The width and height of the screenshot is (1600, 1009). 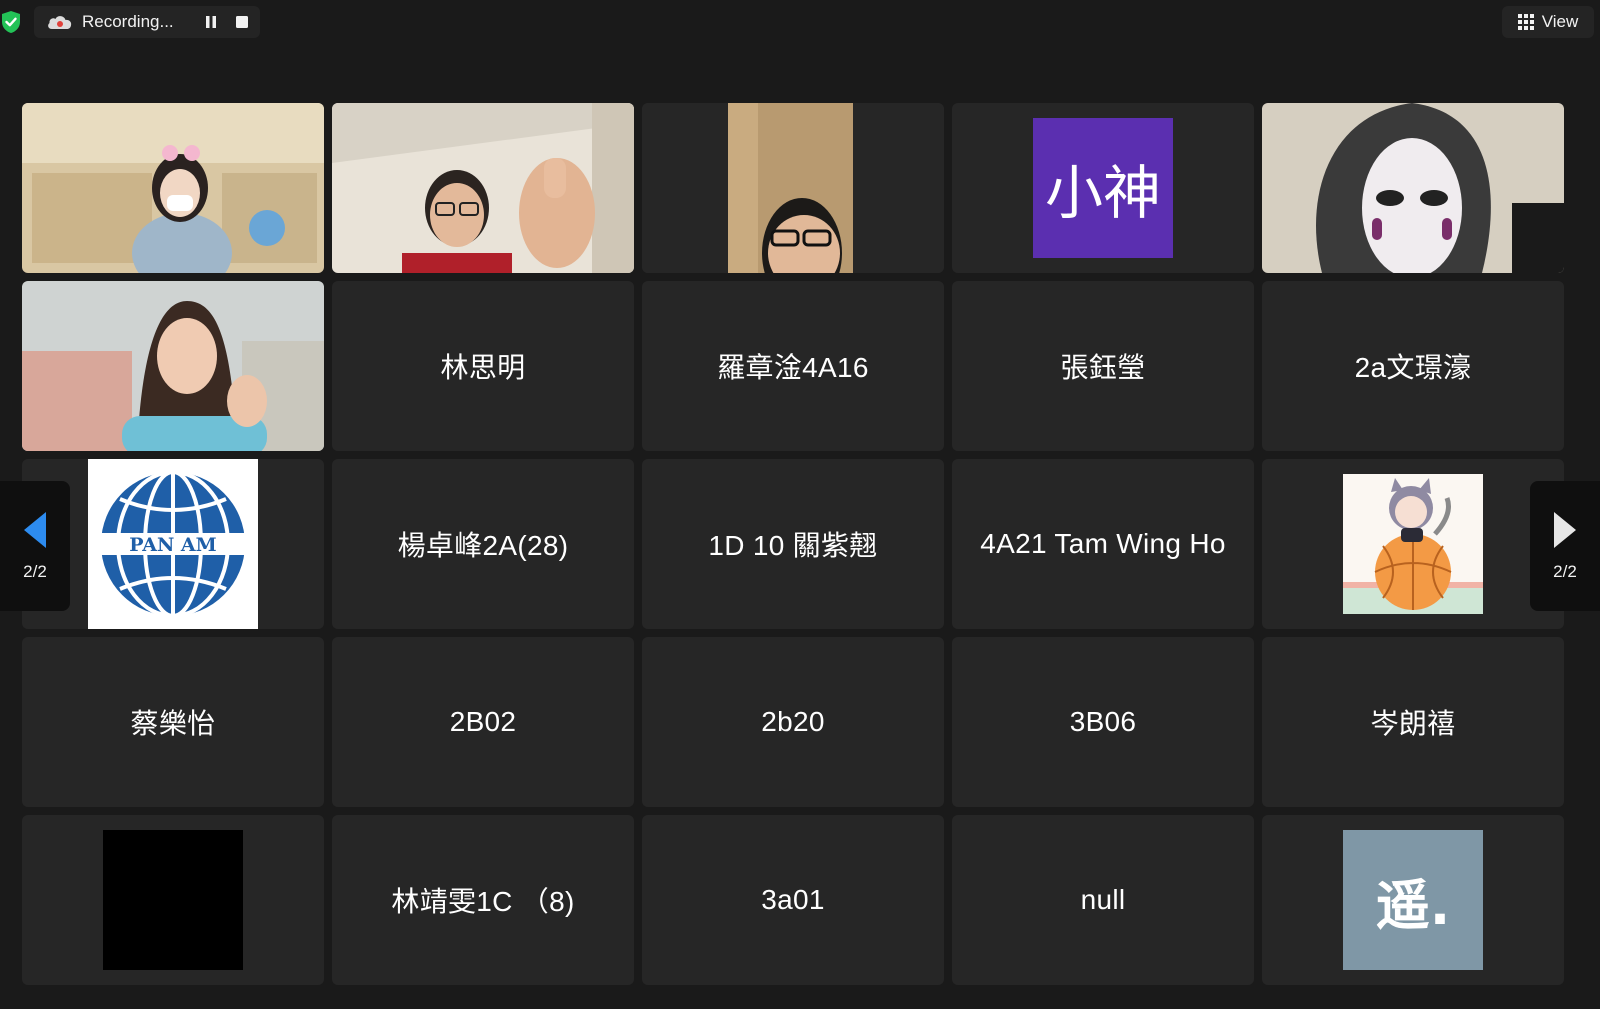 I want to click on meeting-topbar: Recording... View, so click(x=800, y=25).